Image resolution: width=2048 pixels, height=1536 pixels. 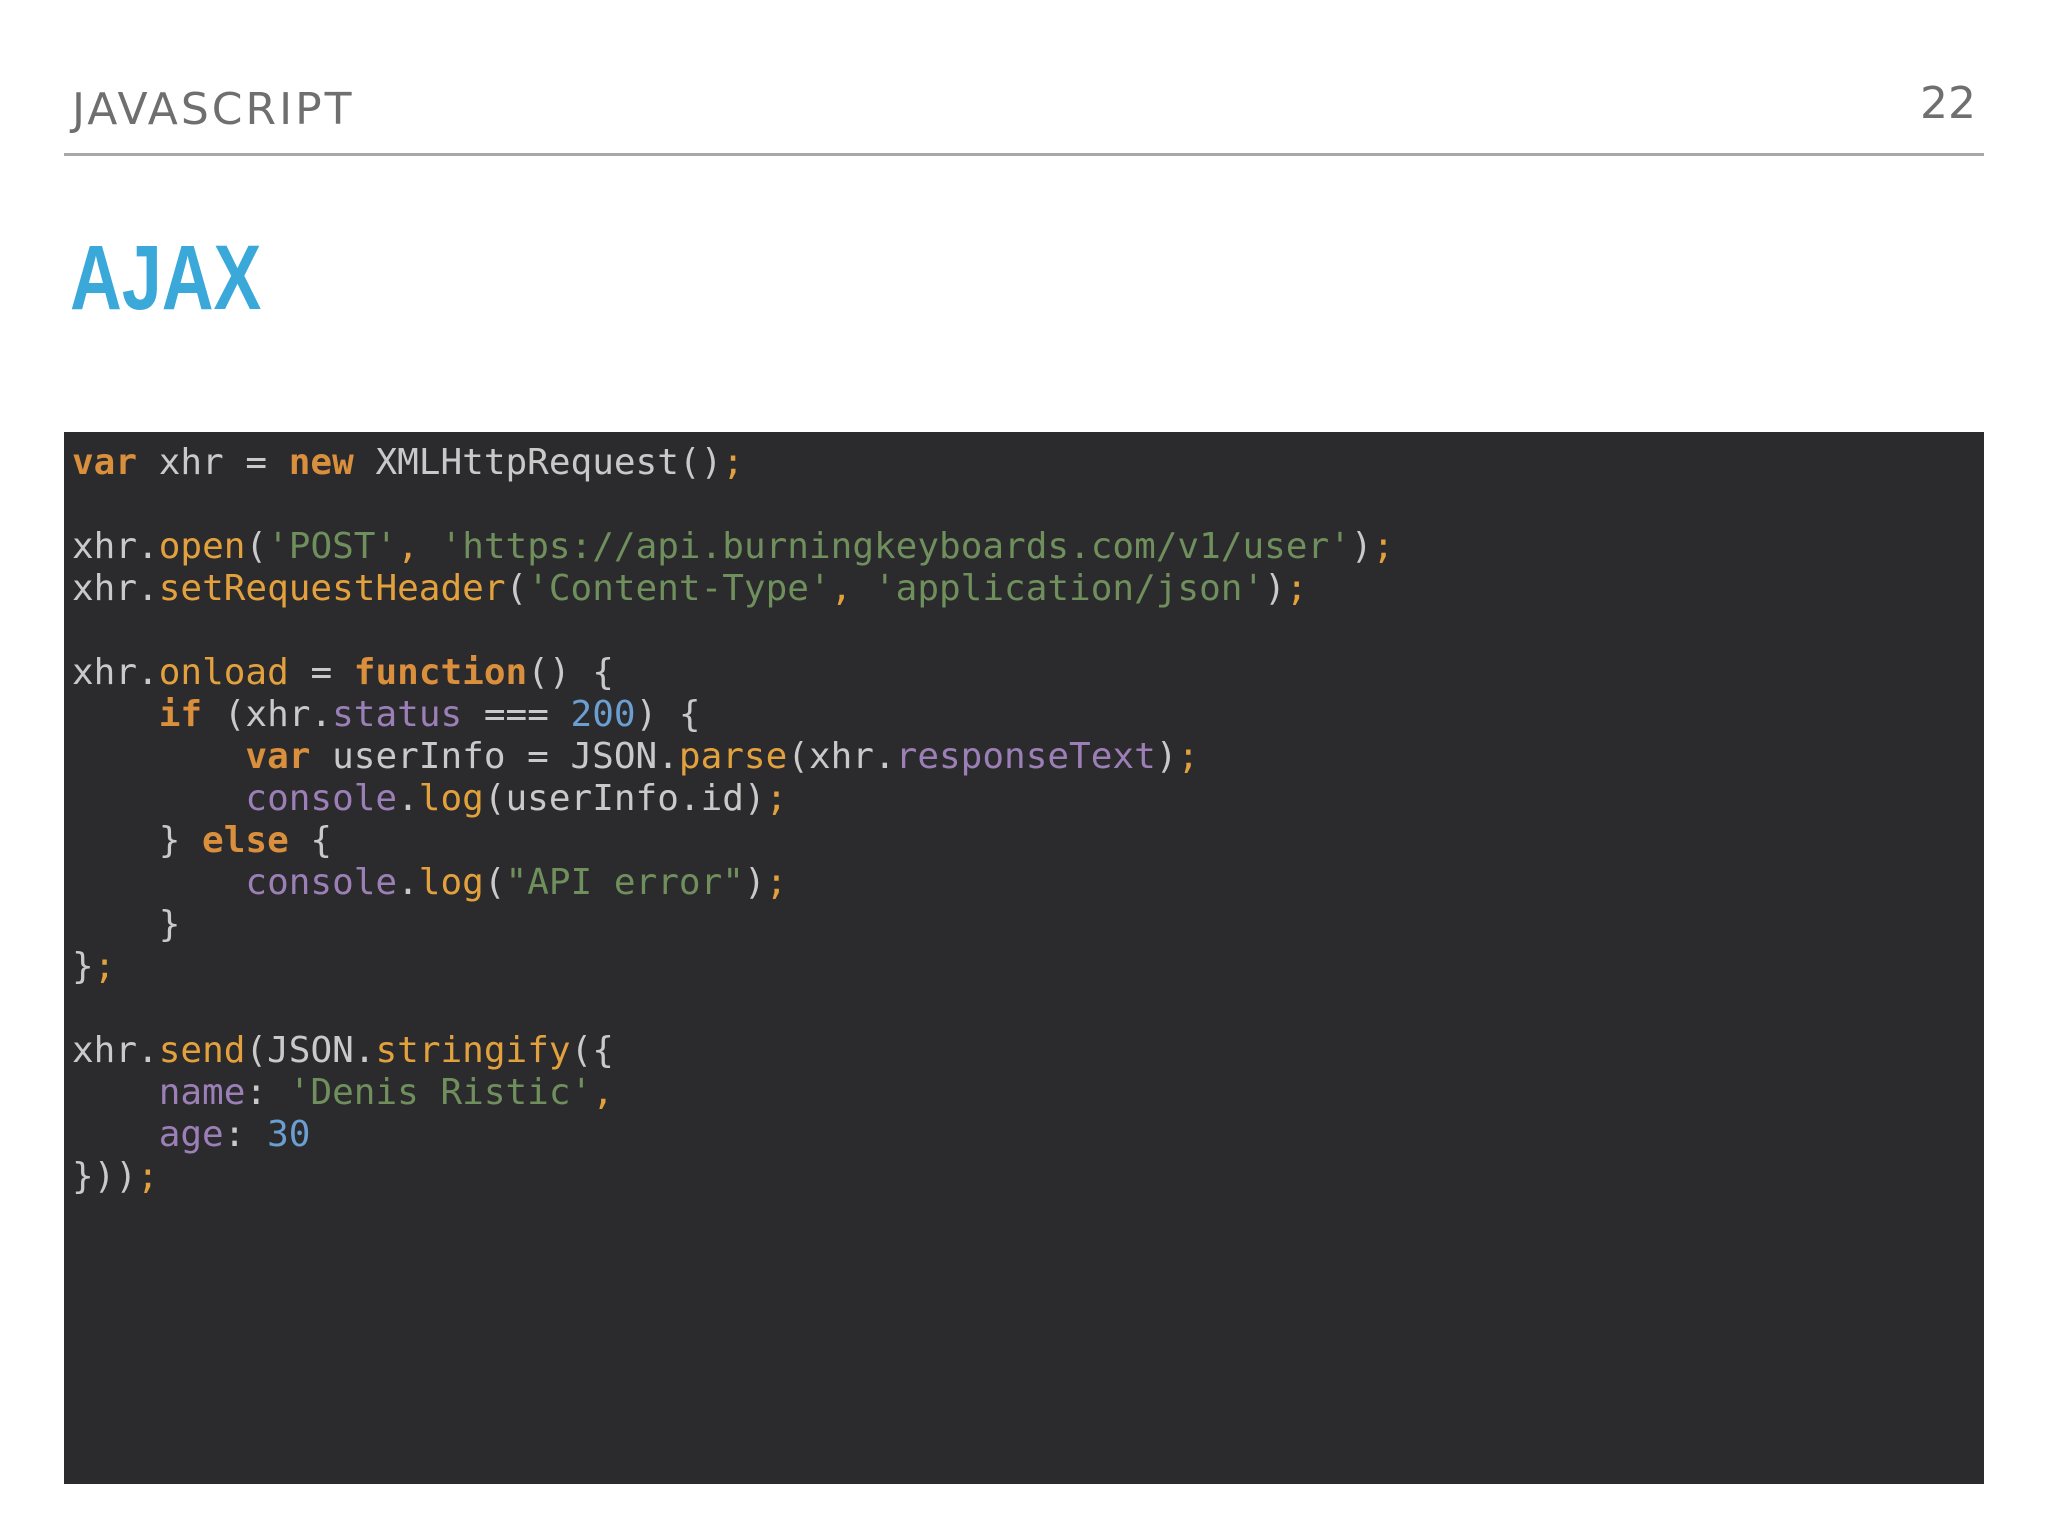 I want to click on code-token: XMLHttpRequest(), so click(x=538, y=462).